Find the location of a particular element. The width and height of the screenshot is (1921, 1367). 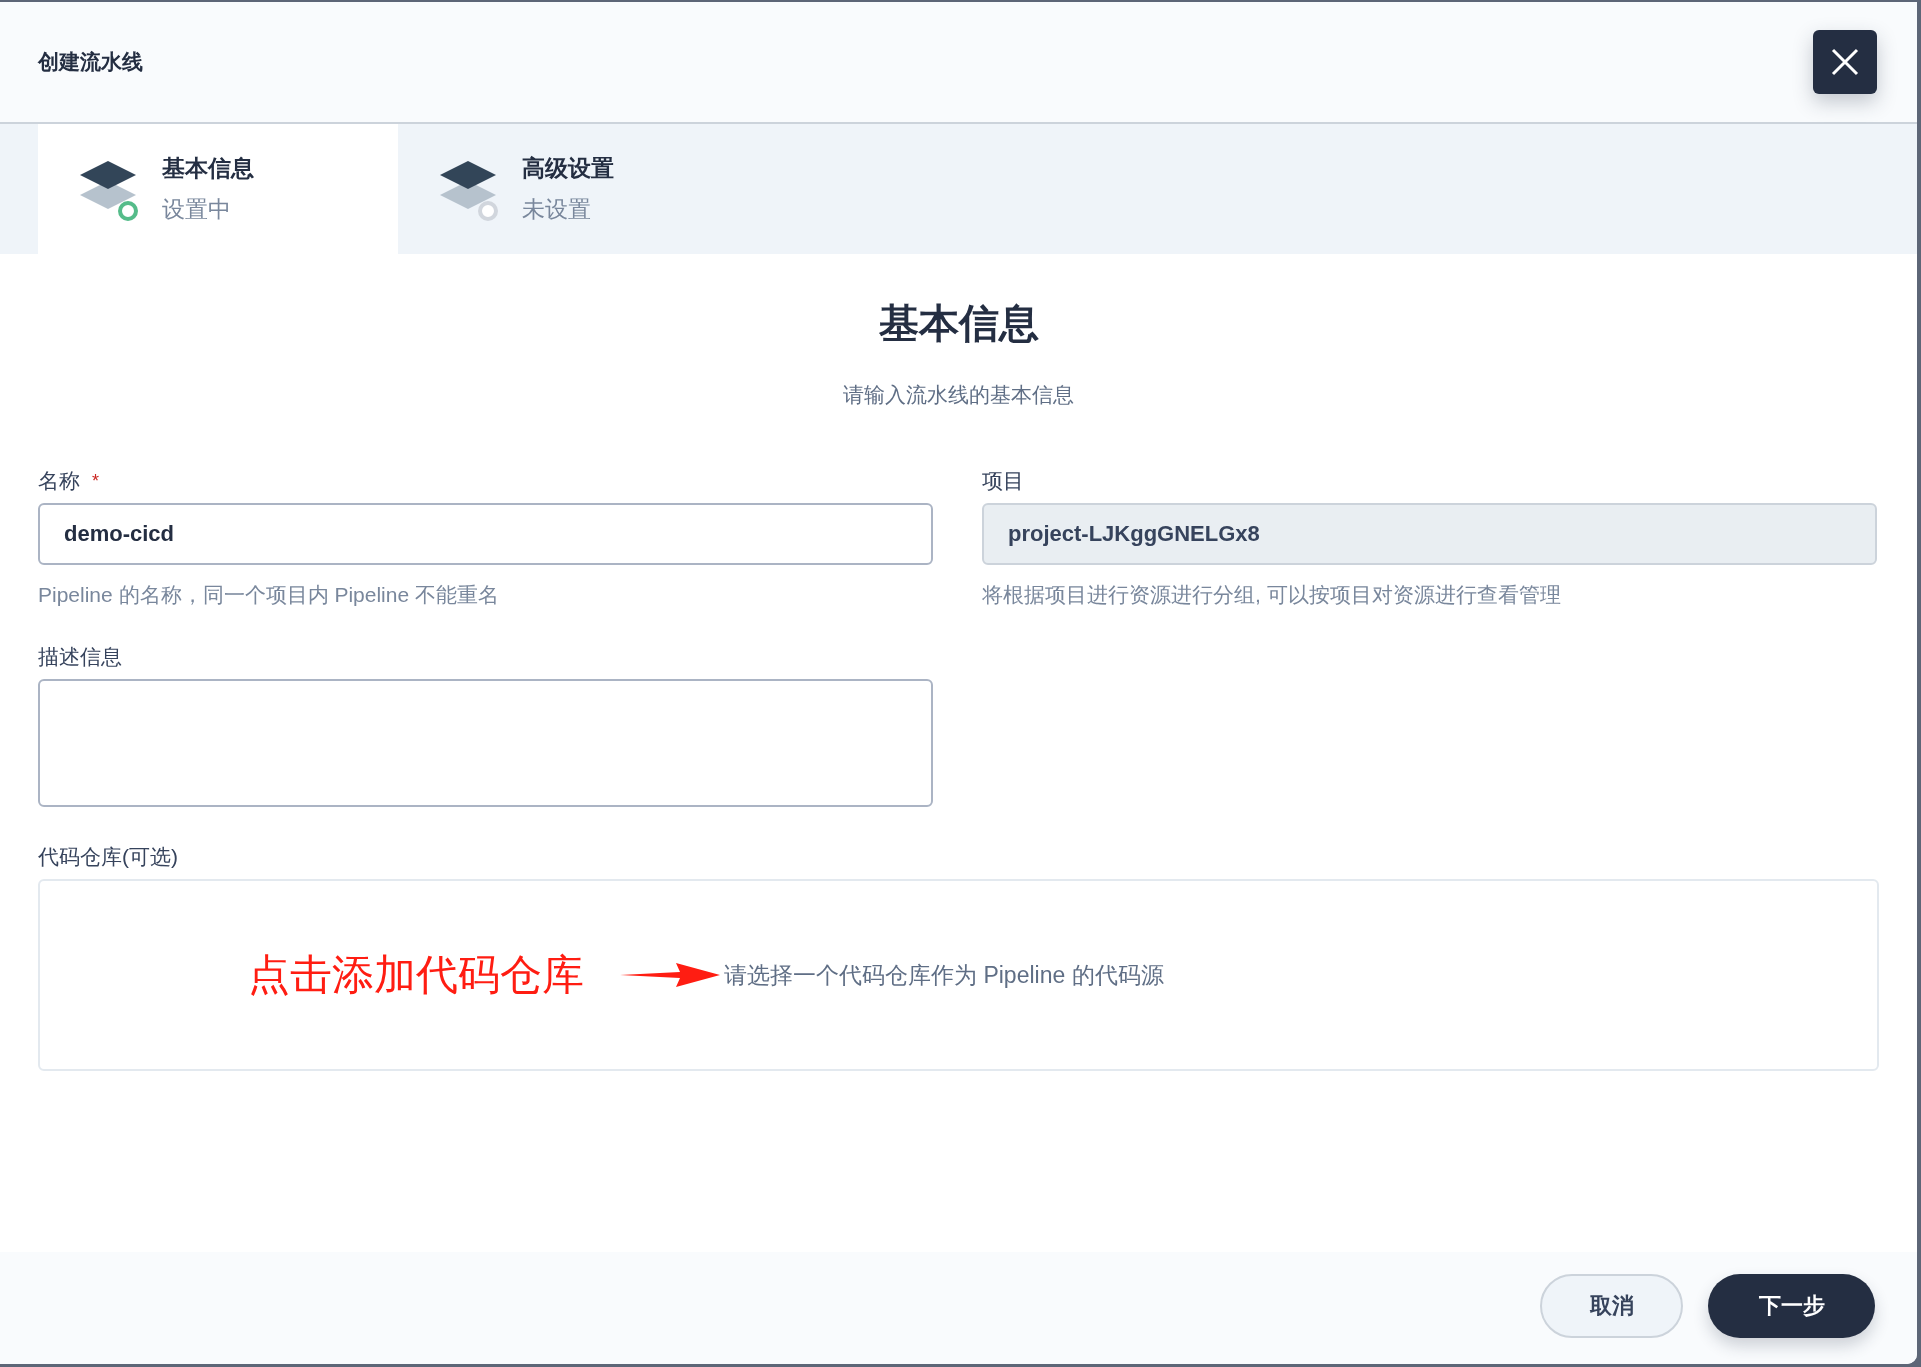

step-status: 设置中 is located at coordinates (197, 209).